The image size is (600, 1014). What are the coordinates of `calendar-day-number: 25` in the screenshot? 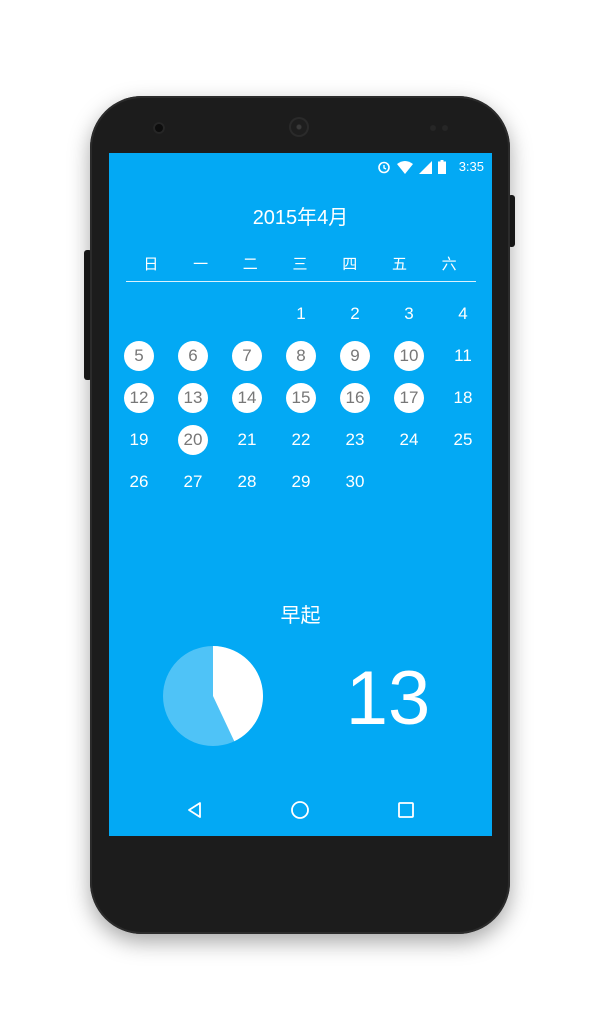 It's located at (463, 439).